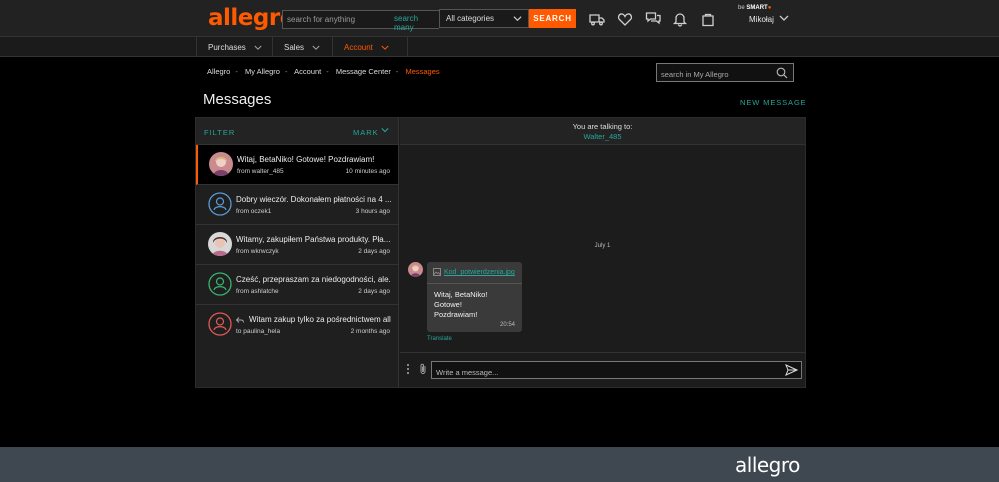  Describe the element at coordinates (769, 8) in the screenshot. I see `bolt-icon: ●` at that location.